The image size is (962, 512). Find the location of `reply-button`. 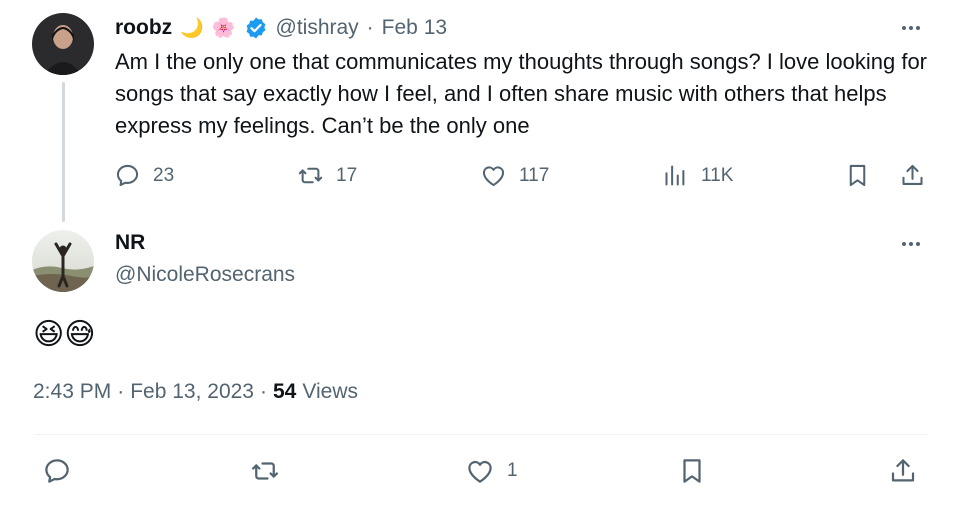

reply-button is located at coordinates (57, 471).